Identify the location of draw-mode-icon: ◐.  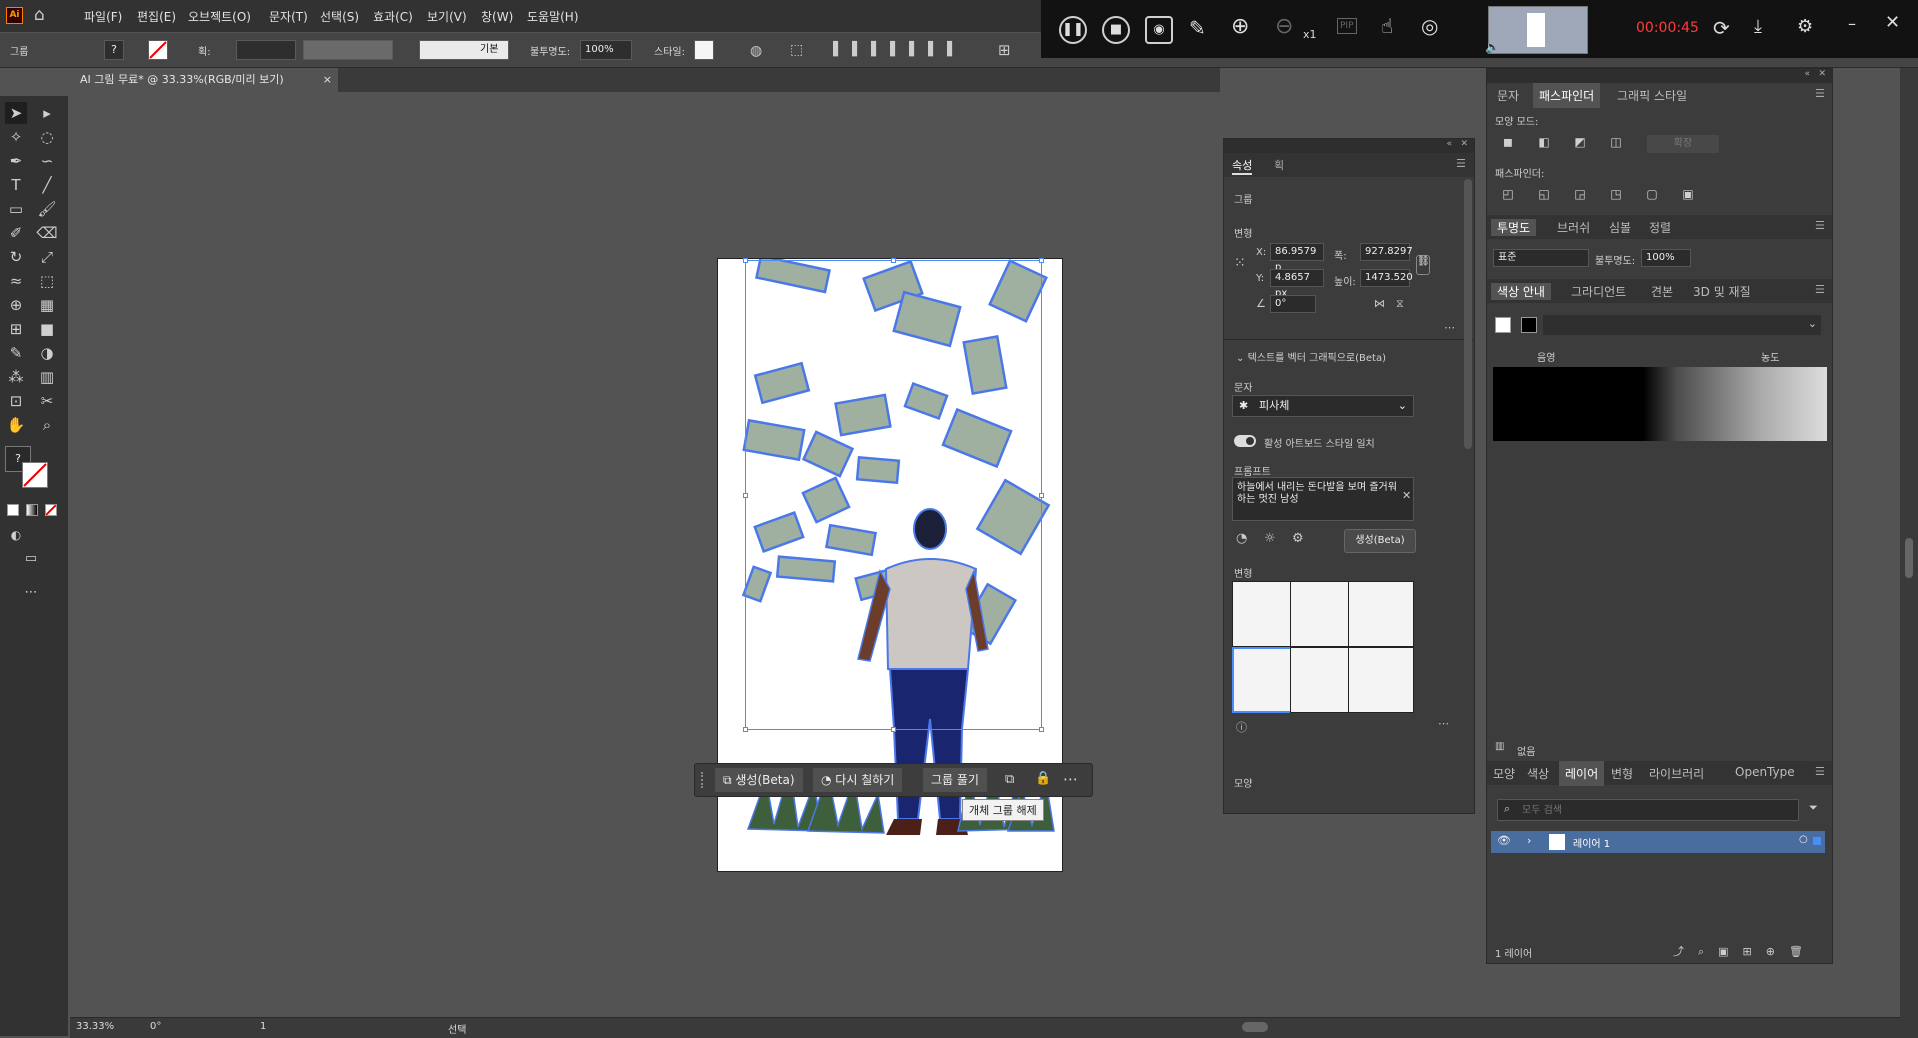
(16, 535).